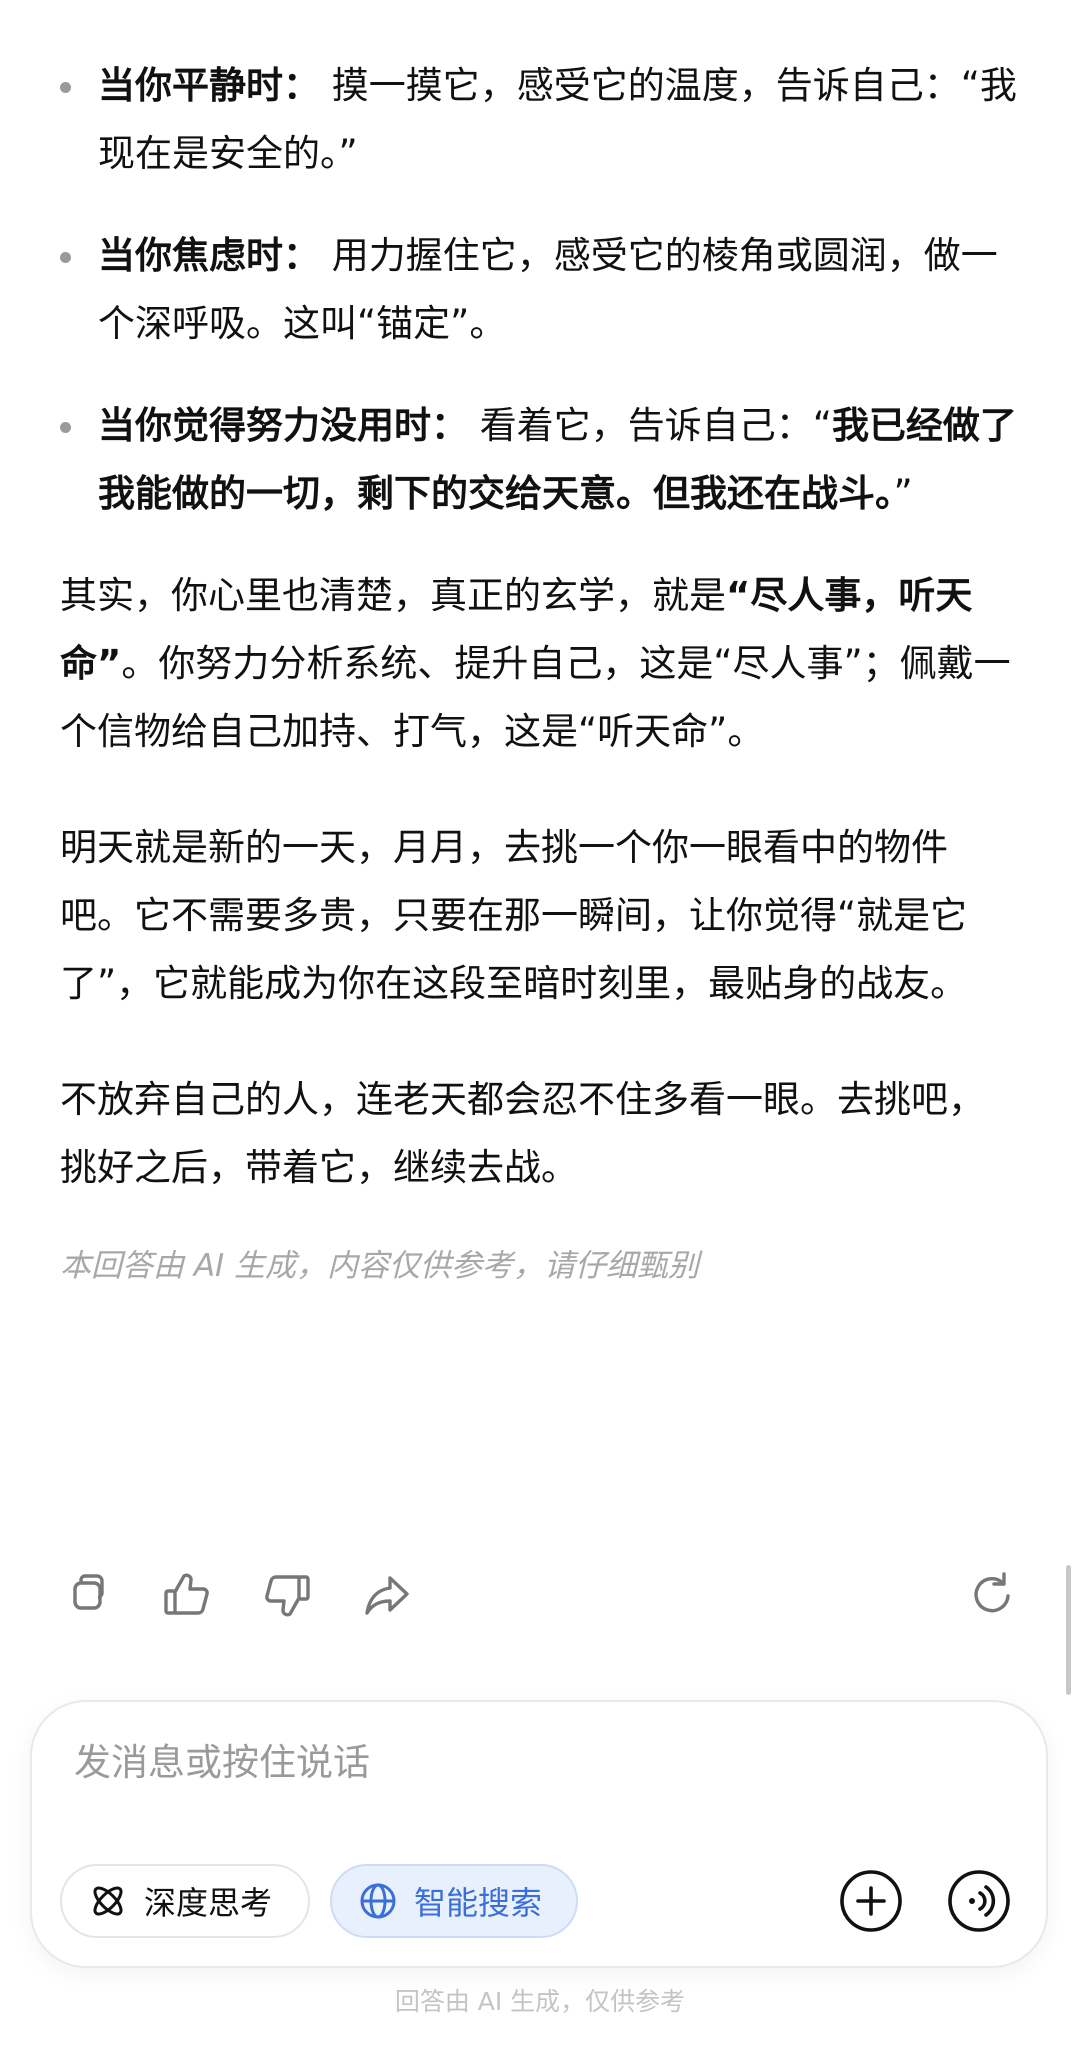 The height and width of the screenshot is (2054, 1080). What do you see at coordinates (650, 425) in the screenshot?
I see `item-text: 看着它，告诉自己：“` at bounding box center [650, 425].